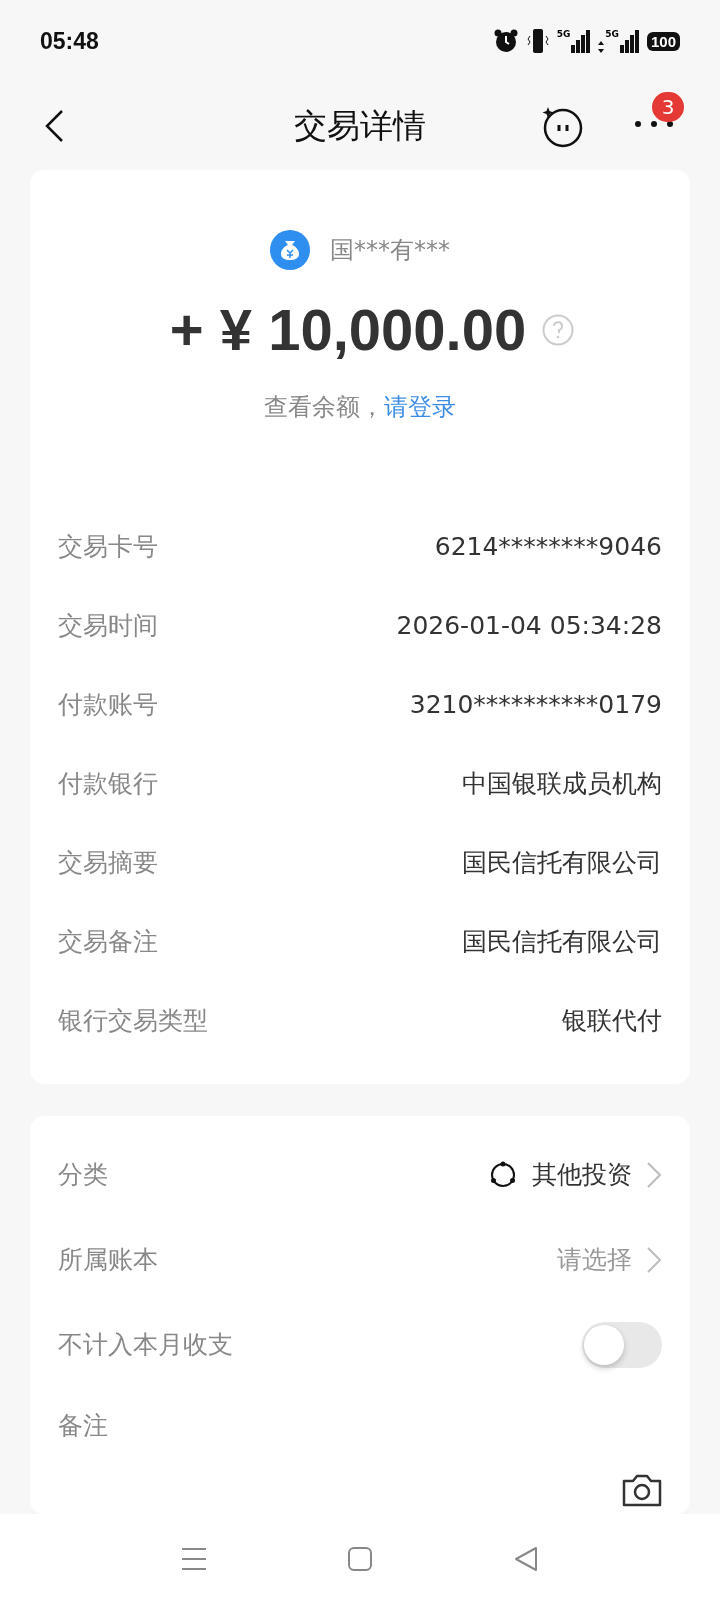  Describe the element at coordinates (582, 1174) in the screenshot. I see `category-value: 其他投资` at that location.